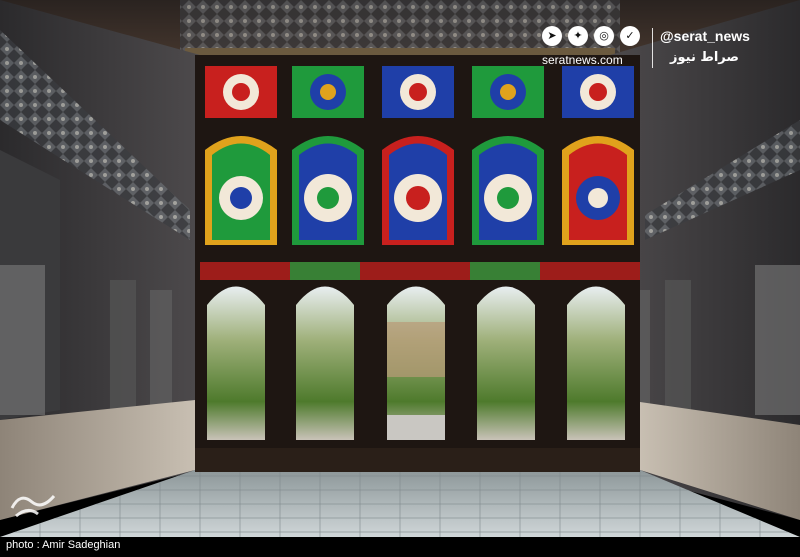 The width and height of the screenshot is (800, 557). I want to click on stained-glass-top-row, so click(419, 92).